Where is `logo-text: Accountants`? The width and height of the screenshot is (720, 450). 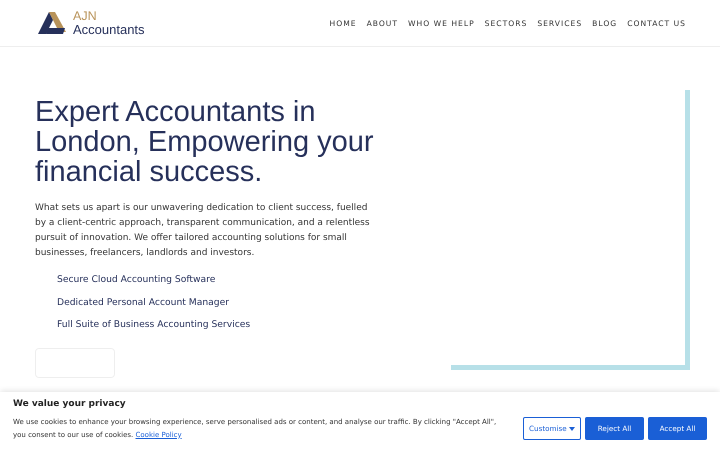
logo-text: Accountants is located at coordinates (109, 29).